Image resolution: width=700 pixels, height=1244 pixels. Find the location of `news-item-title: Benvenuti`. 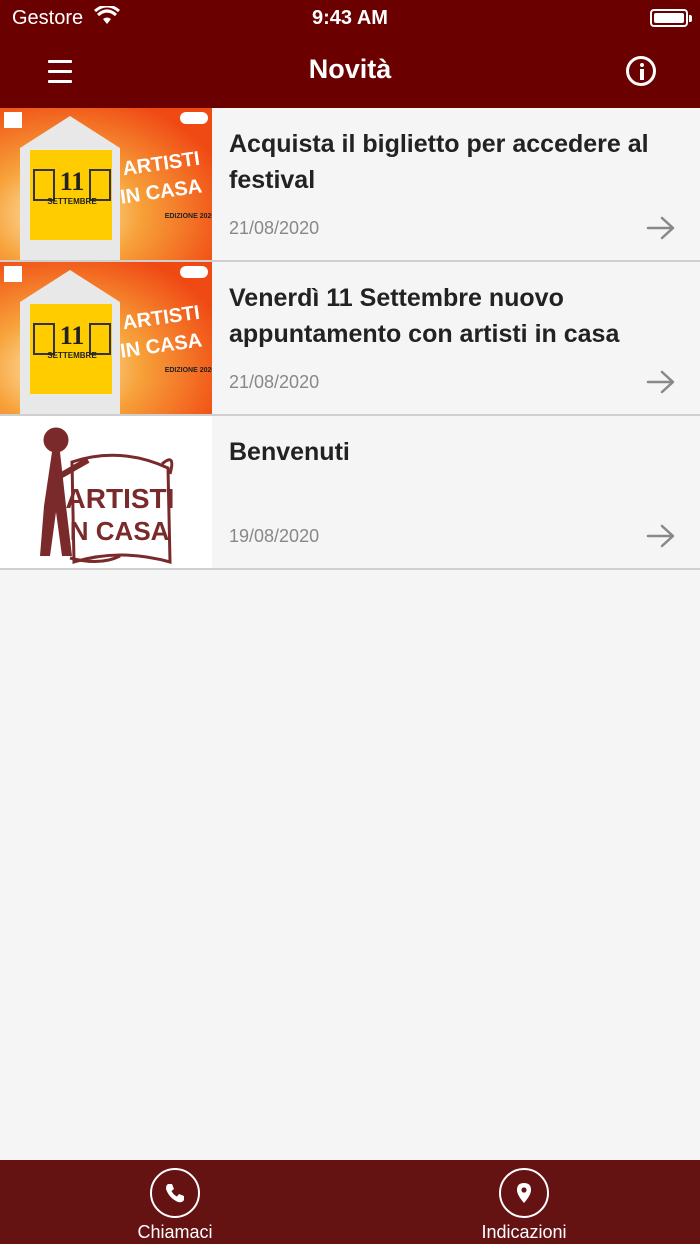

news-item-title: Benvenuti is located at coordinates (289, 452).